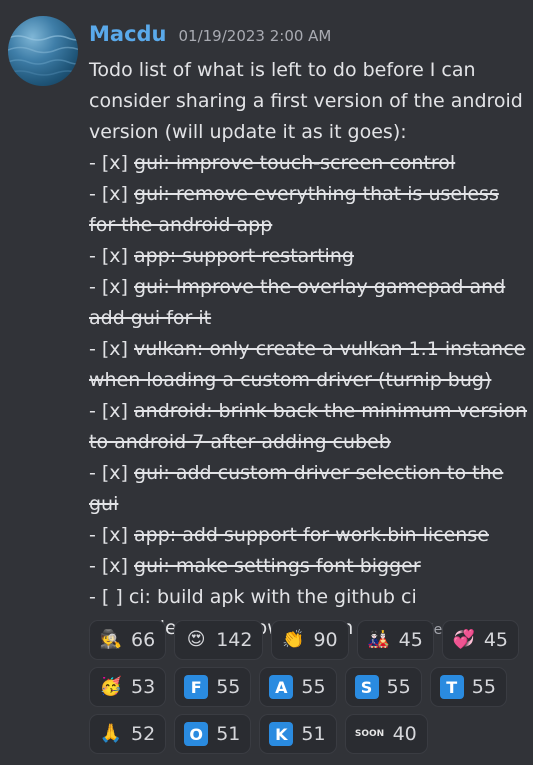 The height and width of the screenshot is (765, 533). Describe the element at coordinates (295, 163) in the screenshot. I see `todo-text: gui: improve touch-screen control` at that location.